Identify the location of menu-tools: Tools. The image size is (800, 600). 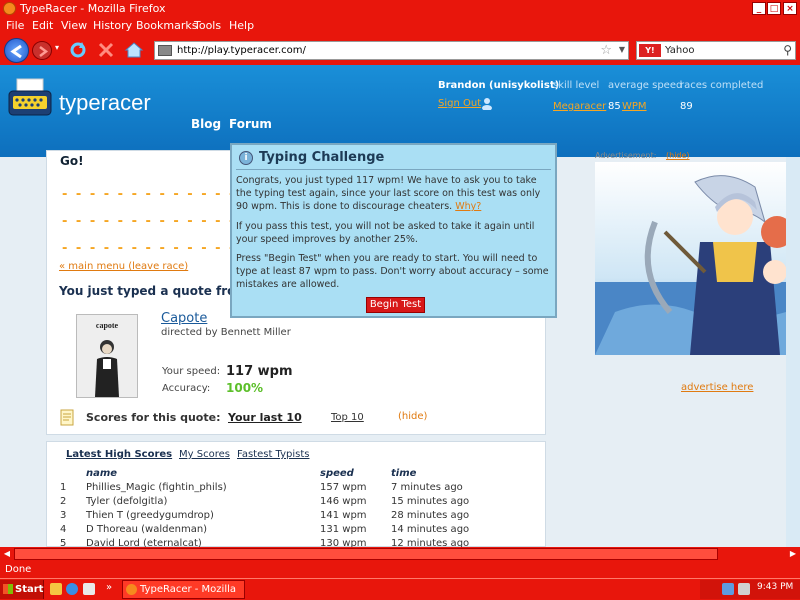
(207, 25).